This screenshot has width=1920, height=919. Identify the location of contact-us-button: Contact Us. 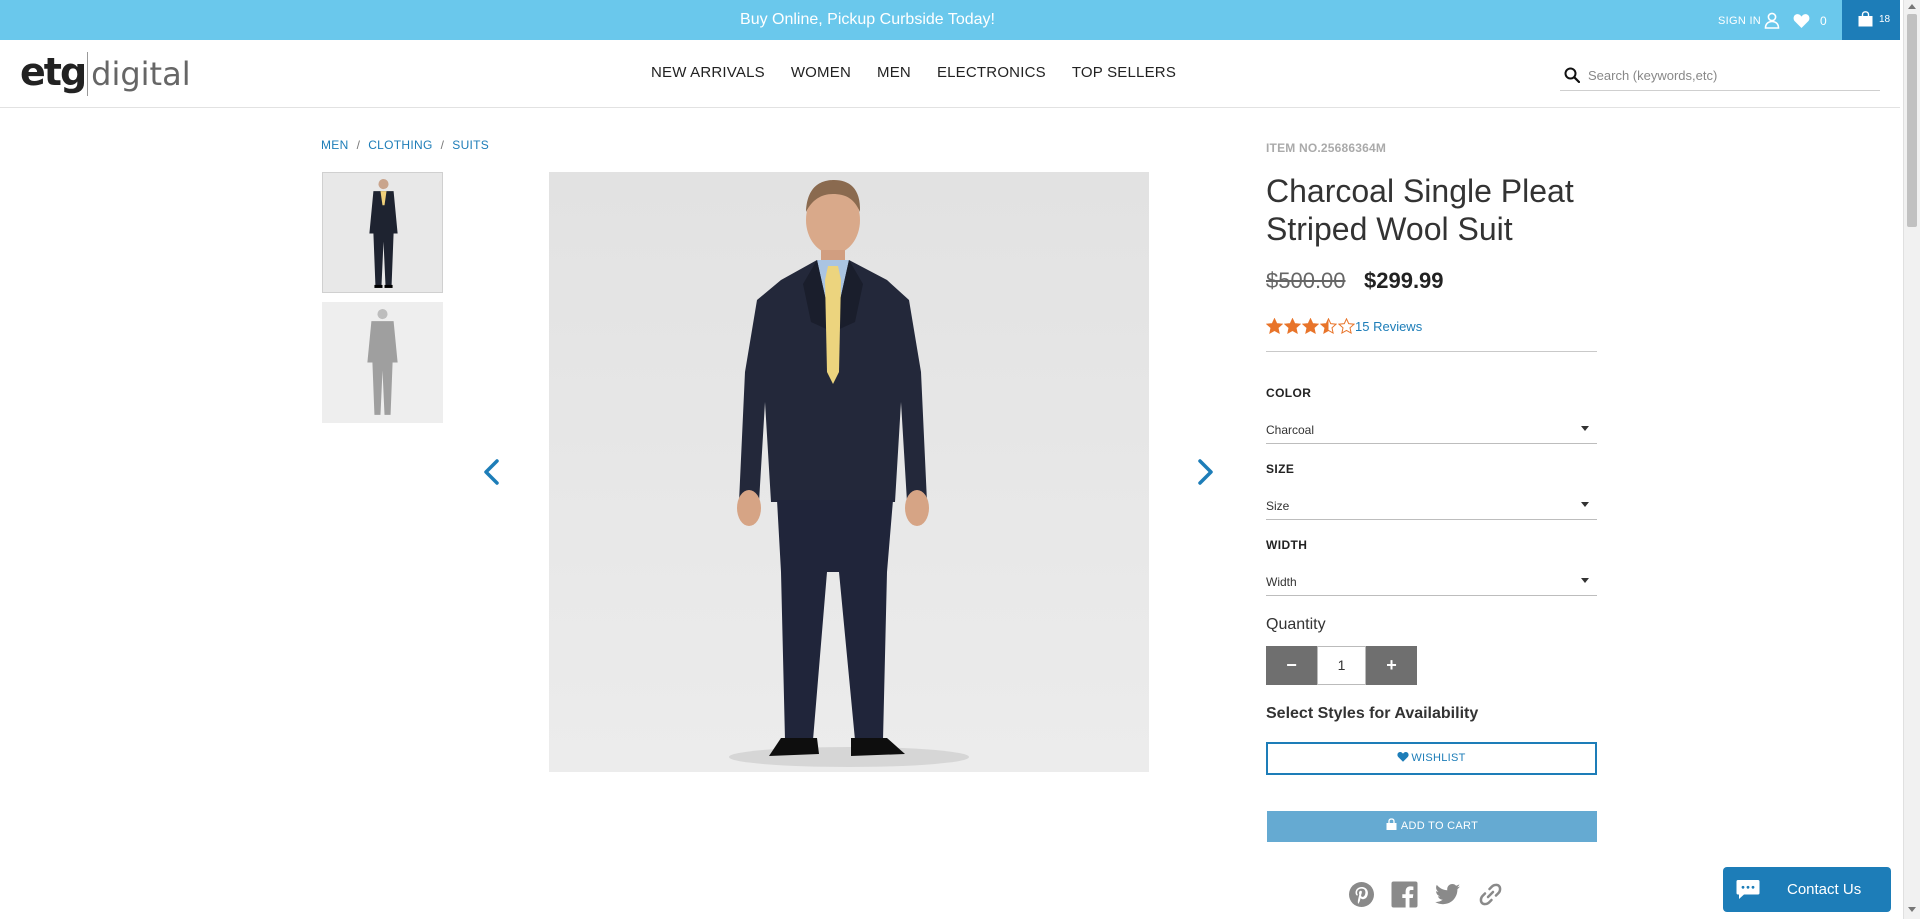
(1807, 889).